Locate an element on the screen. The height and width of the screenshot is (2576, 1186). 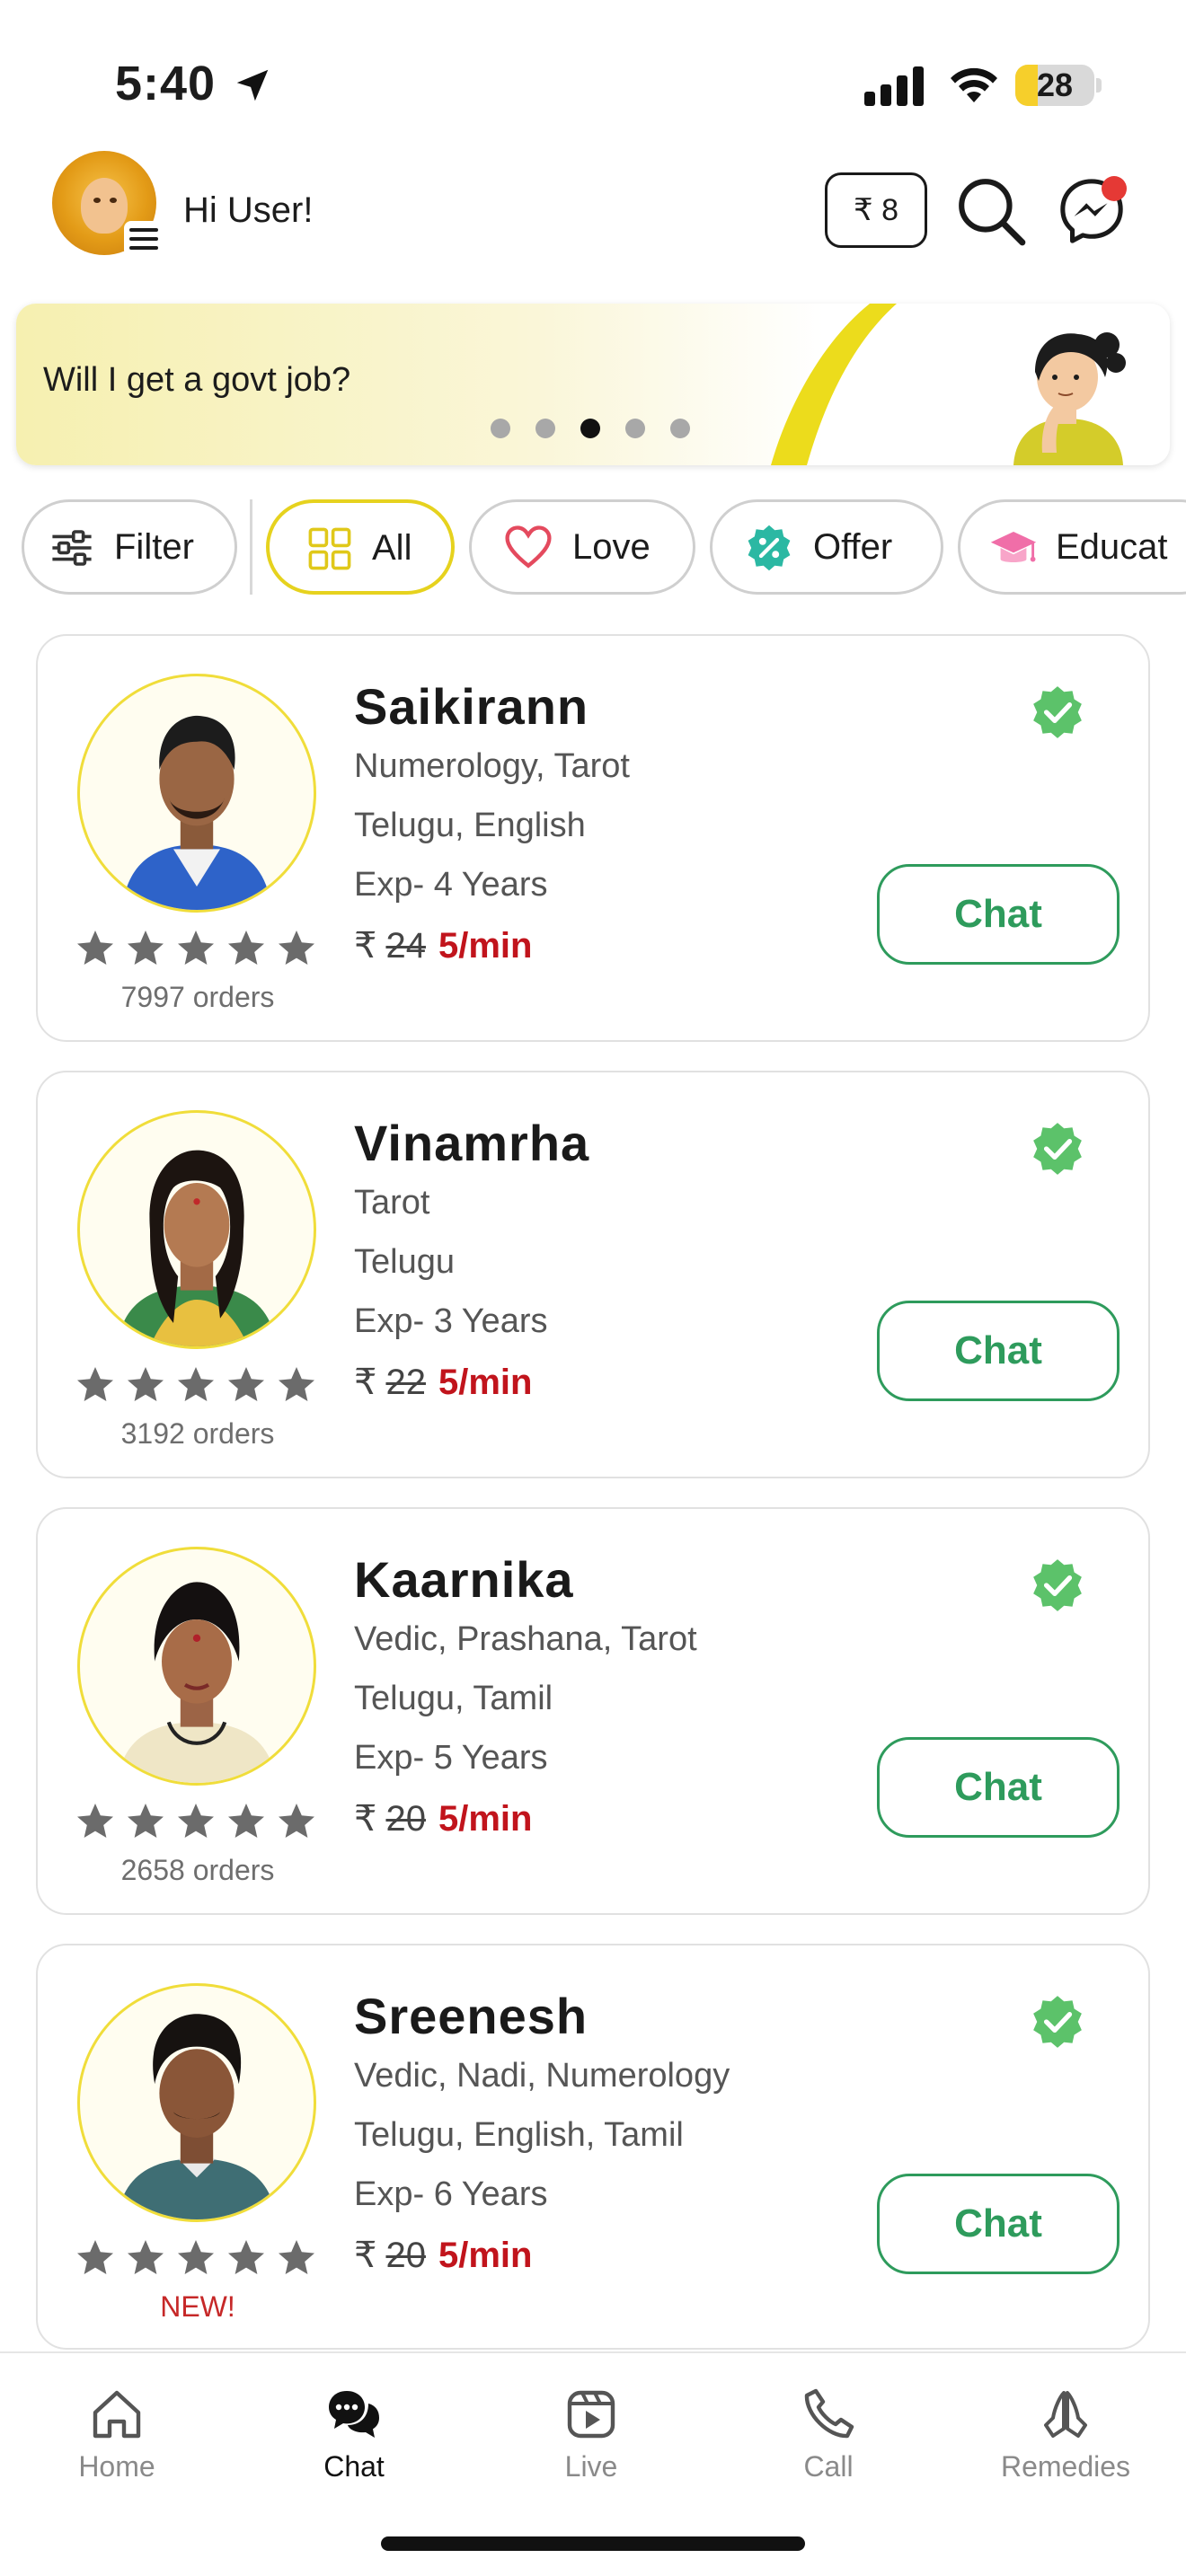
heart-icon is located at coordinates (528, 547).